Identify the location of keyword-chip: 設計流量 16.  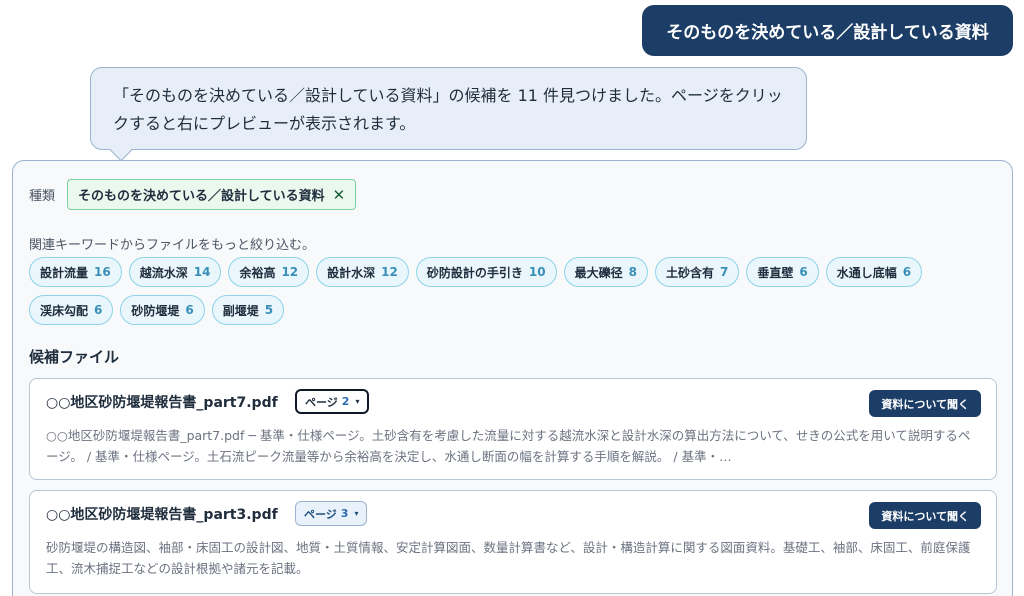
(75, 272).